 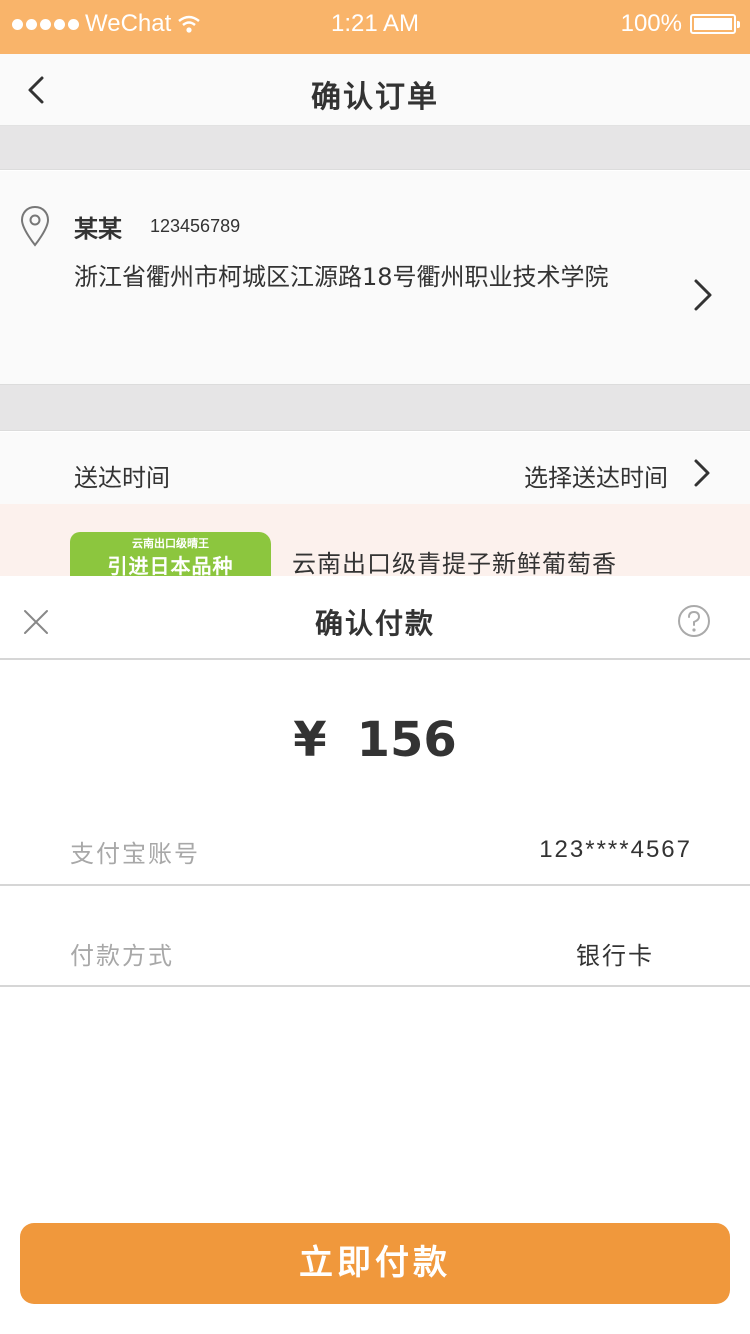 I want to click on payment-sheet-header: 确认付款, so click(x=375, y=618).